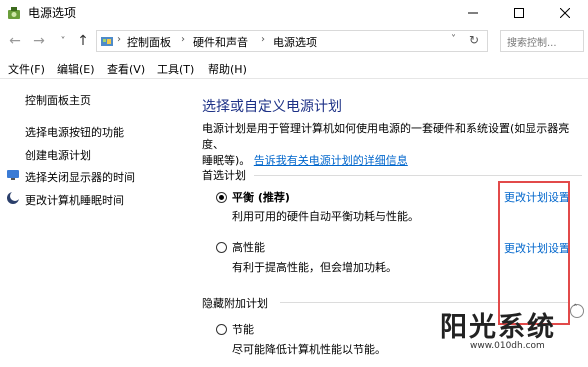  I want to click on address-bar: › 控制面板 › 硬件和声音 › 电源选项 ˅ ↻, so click(292, 41).